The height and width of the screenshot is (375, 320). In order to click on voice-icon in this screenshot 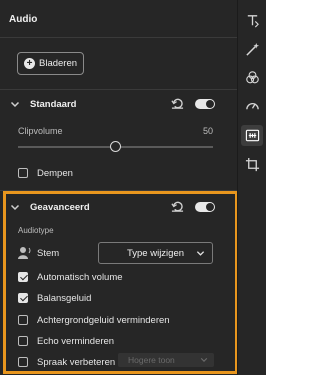, I will do `click(24, 253)`.